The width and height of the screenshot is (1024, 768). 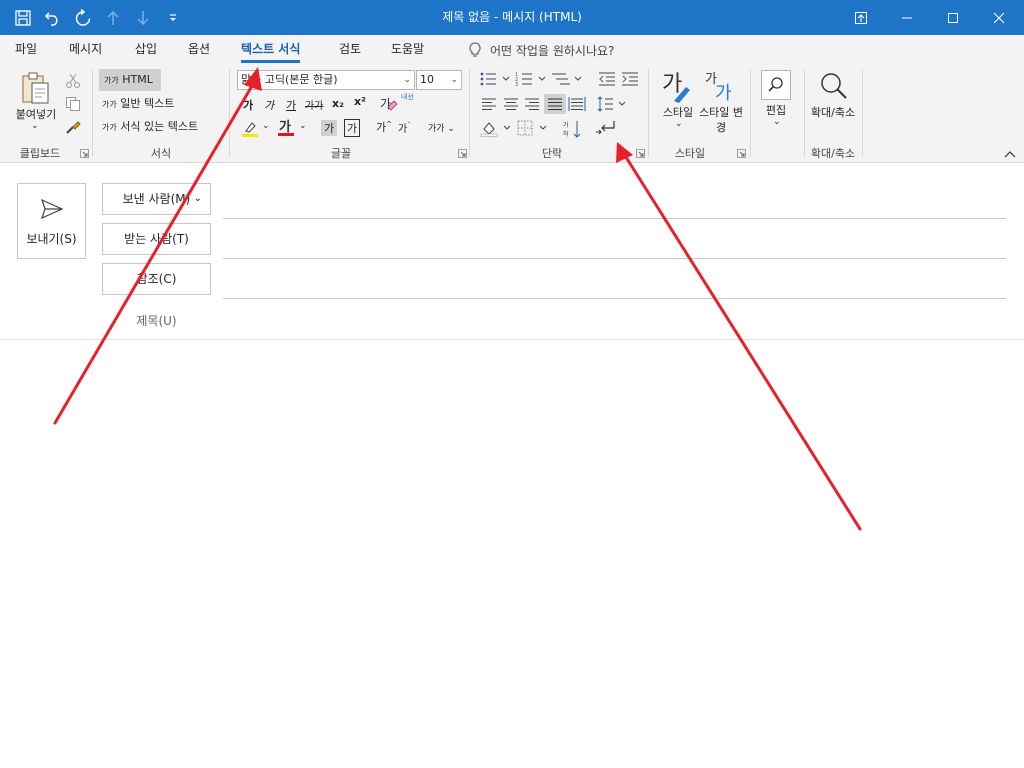 What do you see at coordinates (269, 105) in the screenshot?
I see `italic-button: 가` at bounding box center [269, 105].